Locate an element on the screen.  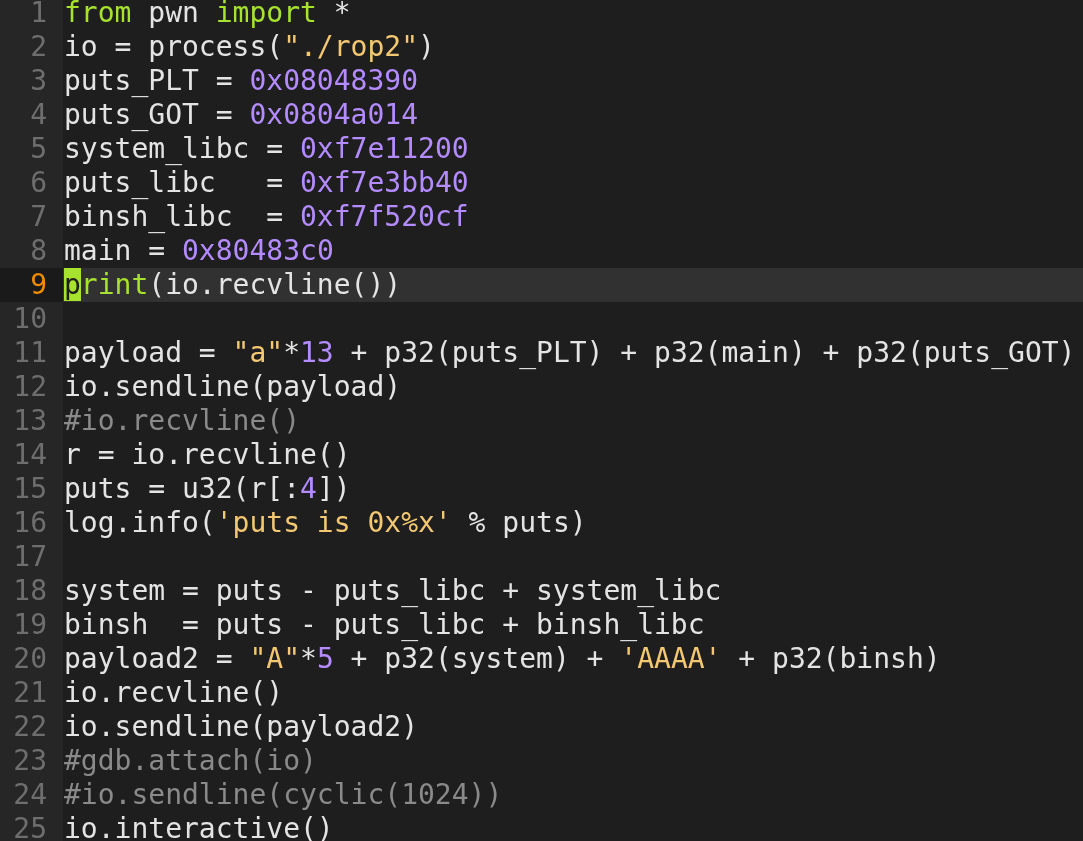
code-line: system = puts - puts_libc + system_libc is located at coordinates (393, 591).